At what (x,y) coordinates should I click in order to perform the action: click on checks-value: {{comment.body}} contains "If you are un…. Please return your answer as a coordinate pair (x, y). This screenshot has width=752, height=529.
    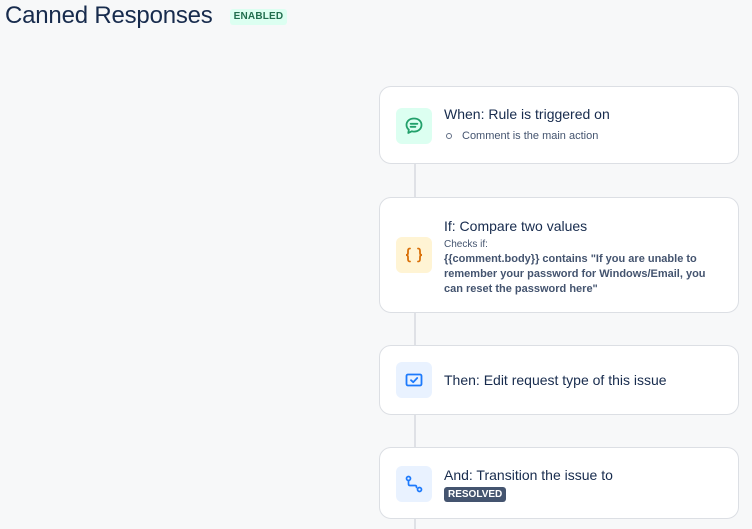
    Looking at the image, I should click on (575, 274).